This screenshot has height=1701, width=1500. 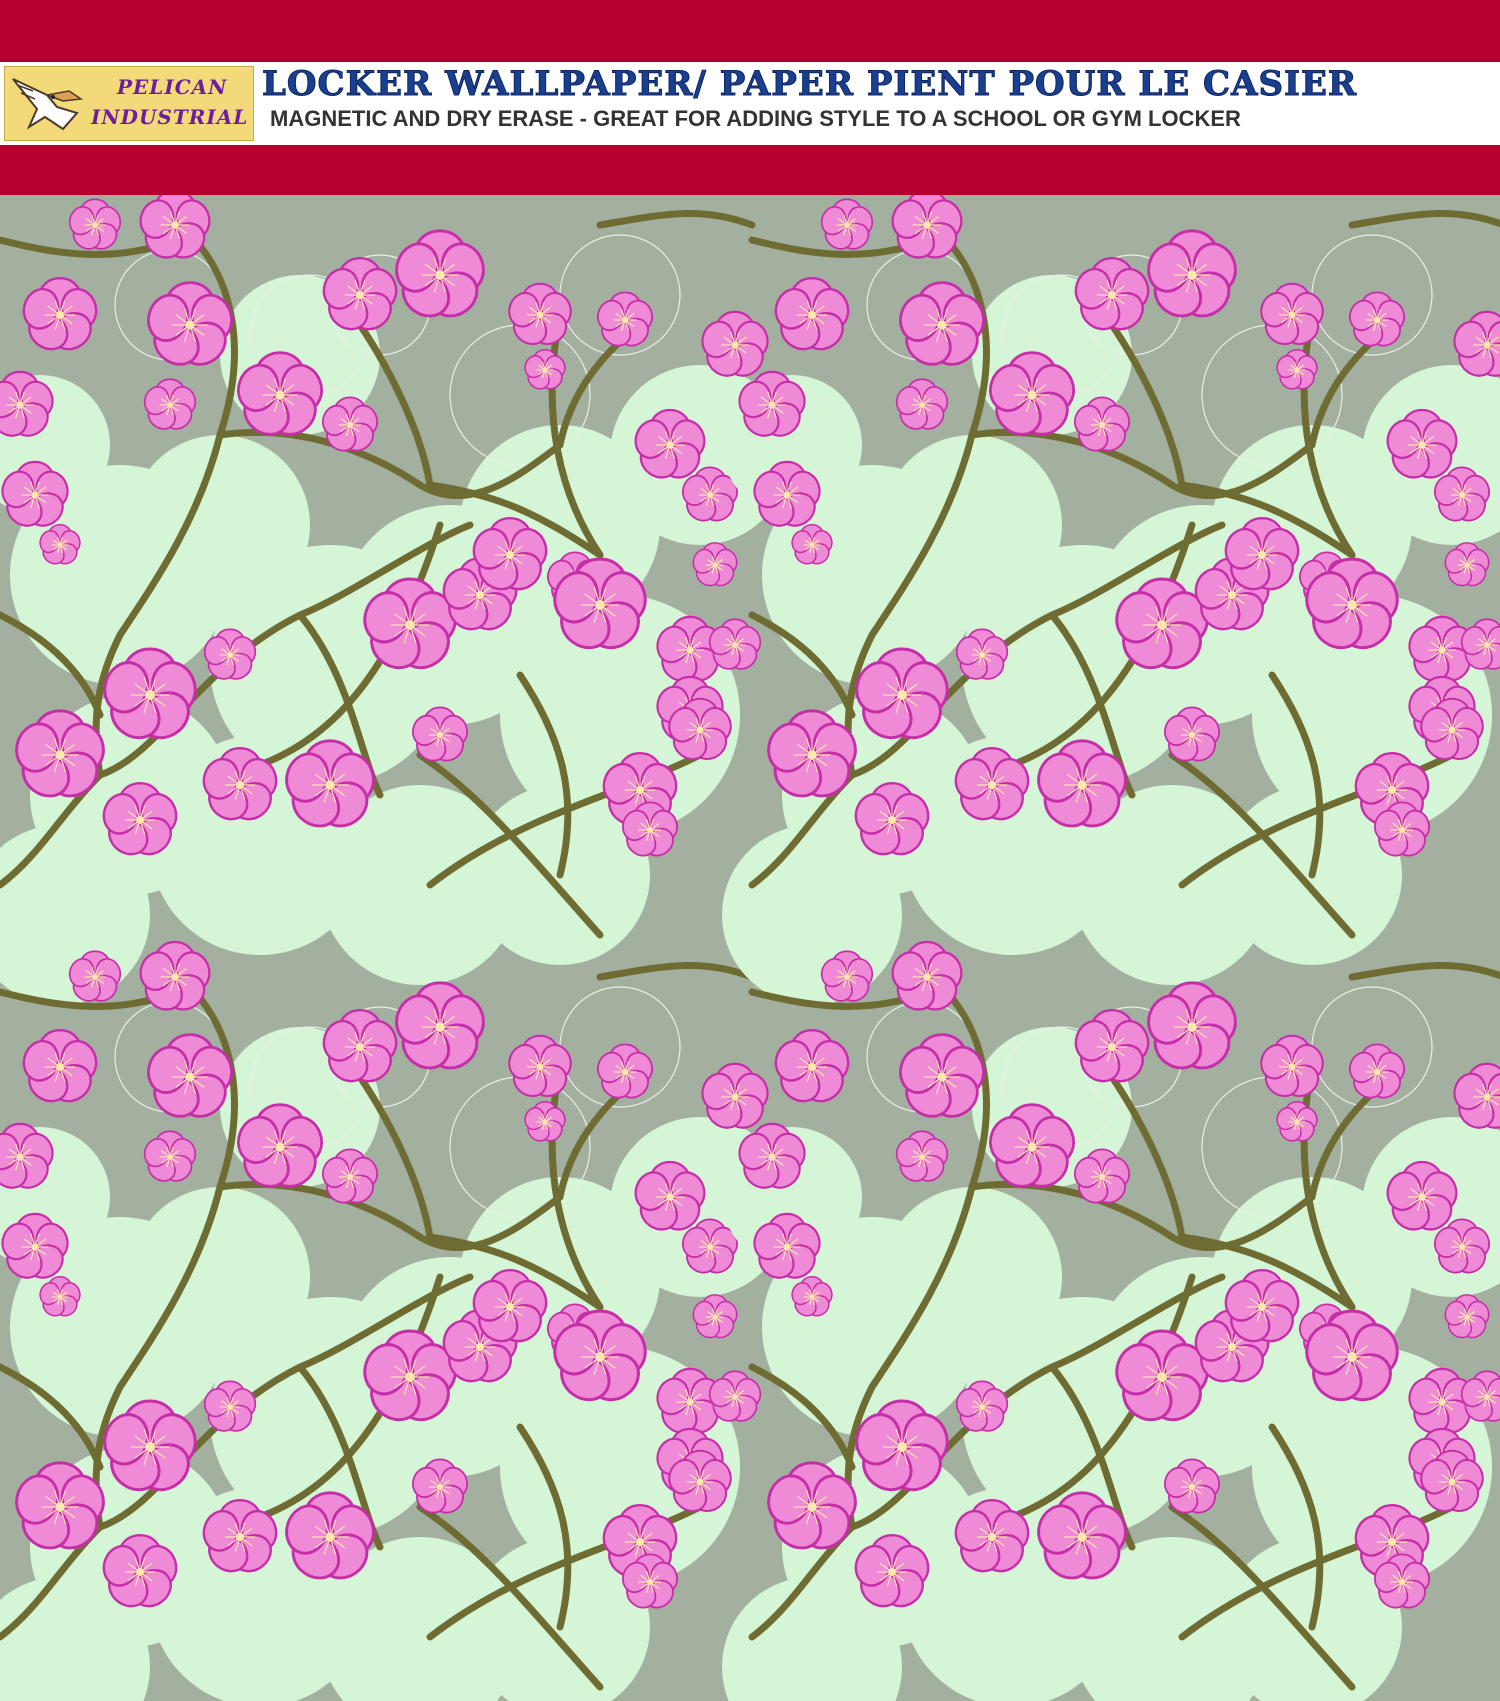 What do you see at coordinates (750, 31) in the screenshot?
I see `top-red-band` at bounding box center [750, 31].